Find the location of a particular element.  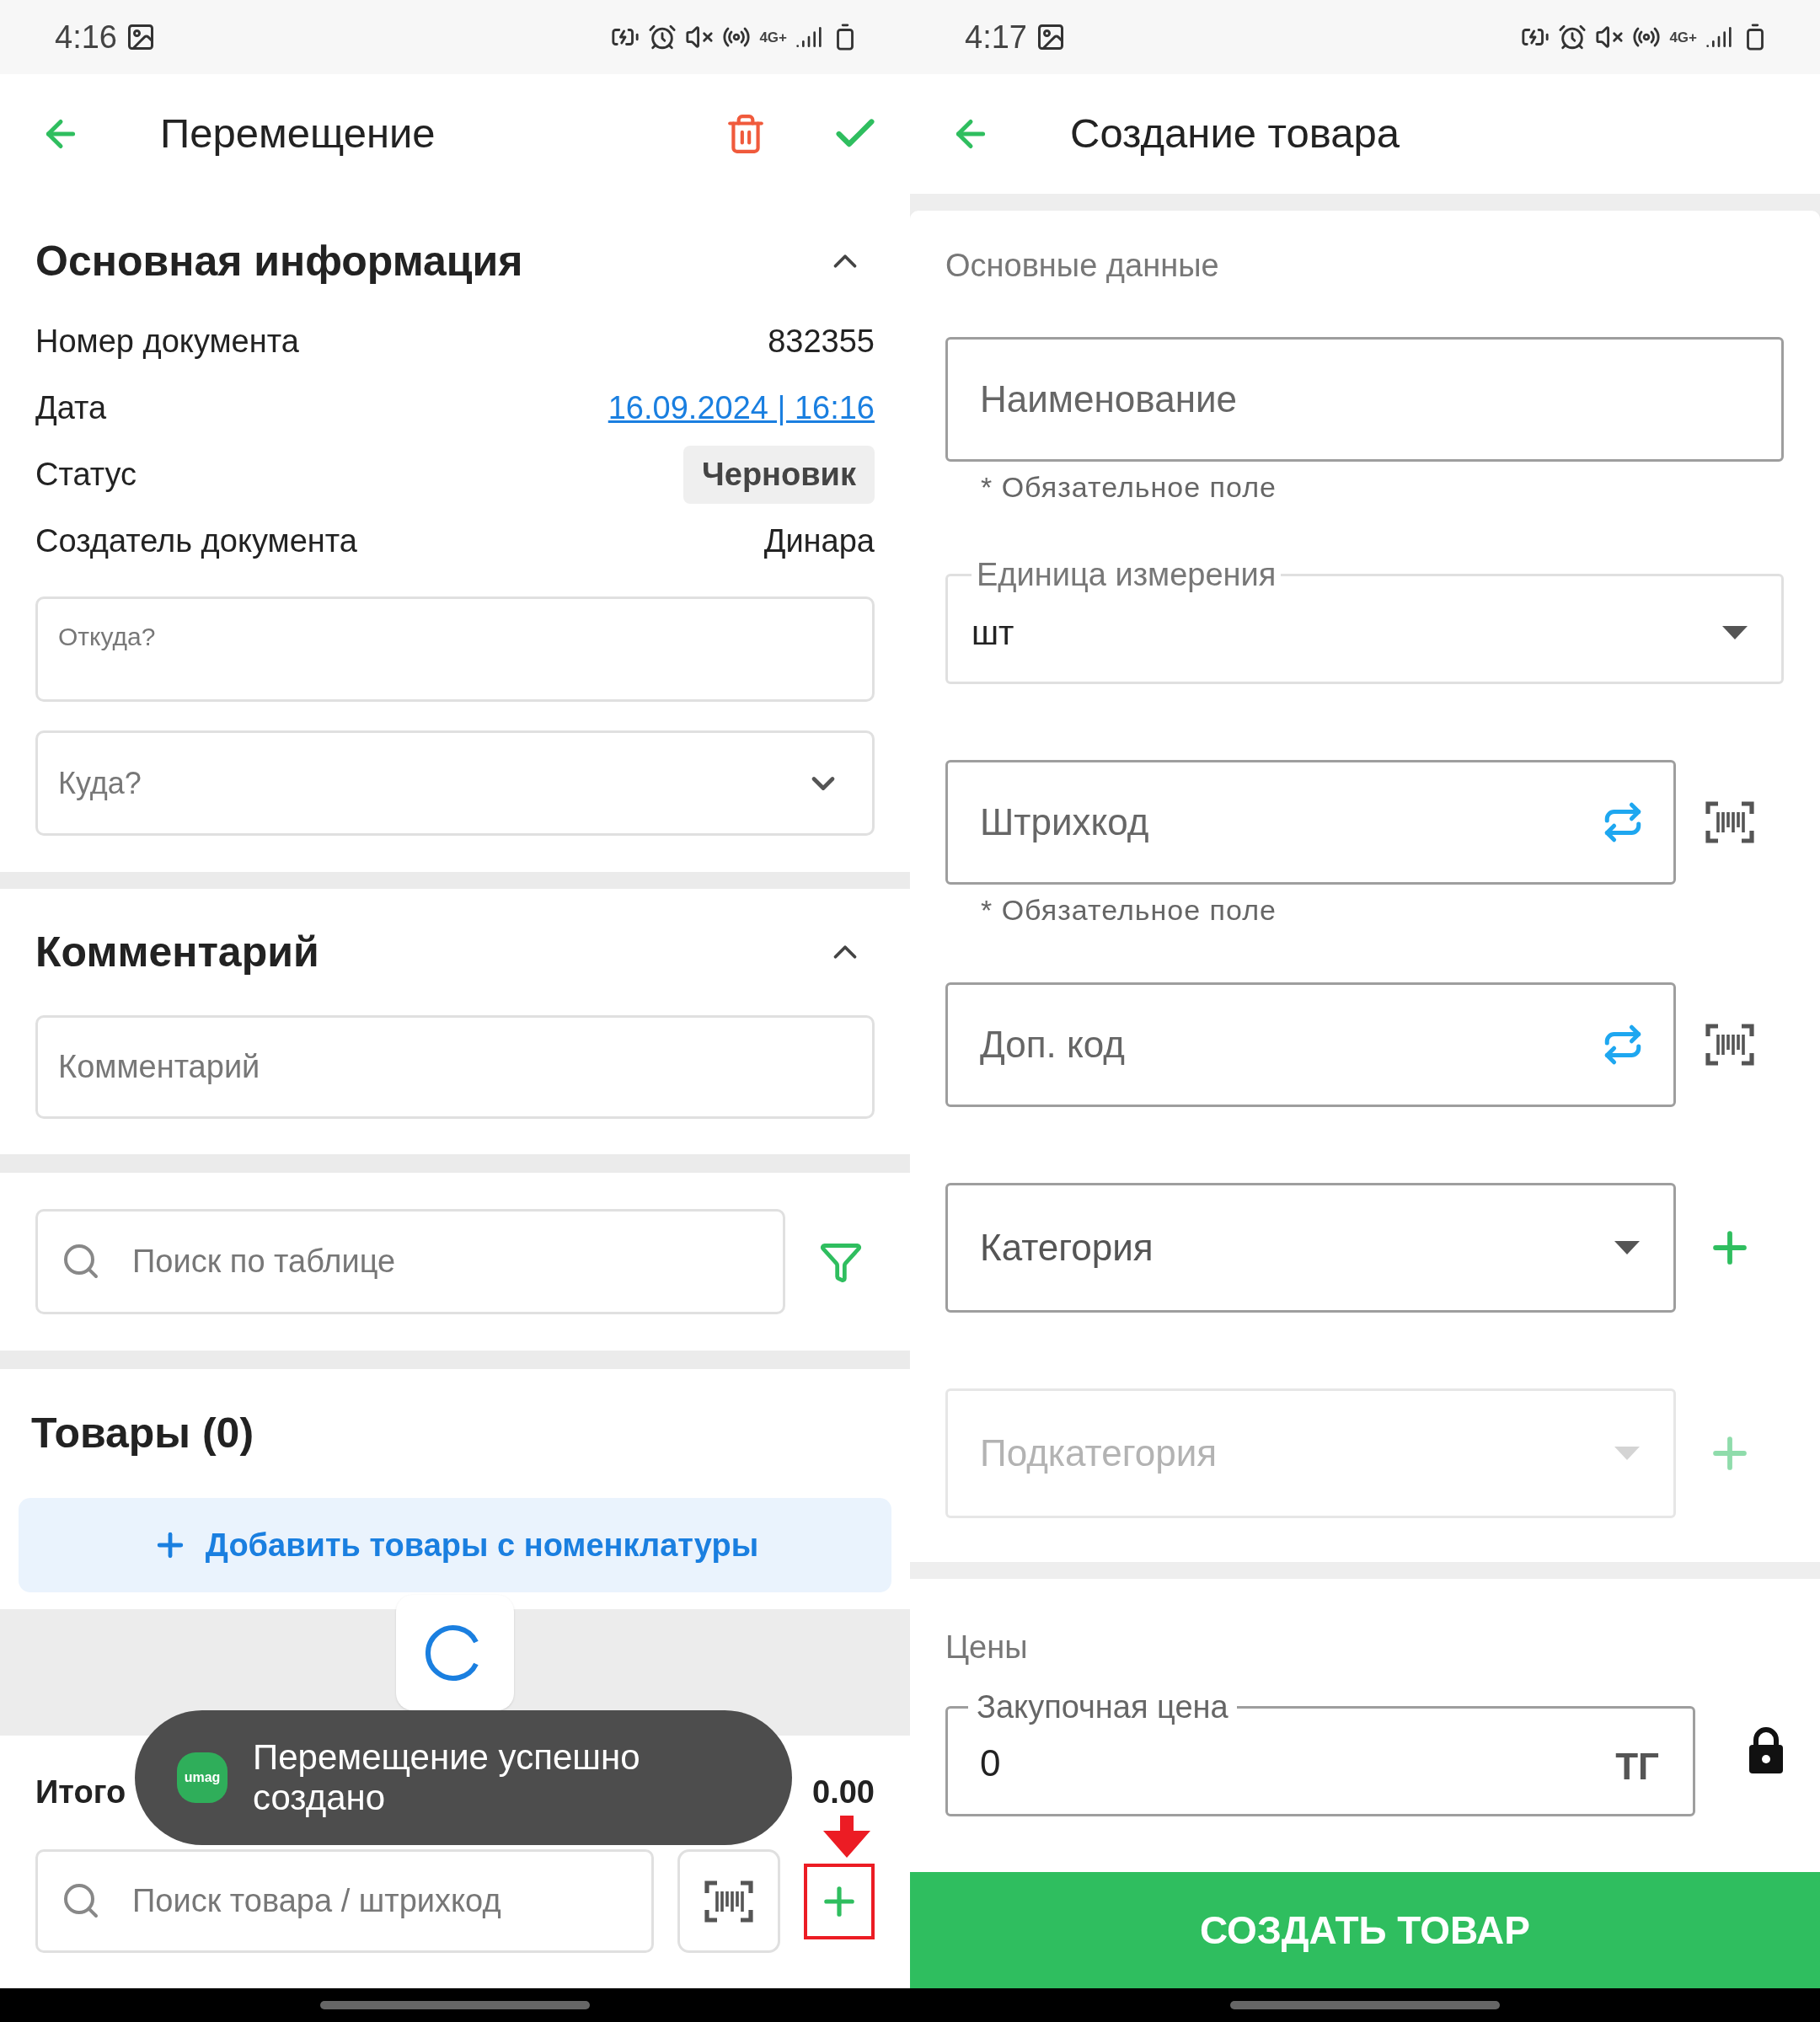

pointer-arrow is located at coordinates (847, 1837).